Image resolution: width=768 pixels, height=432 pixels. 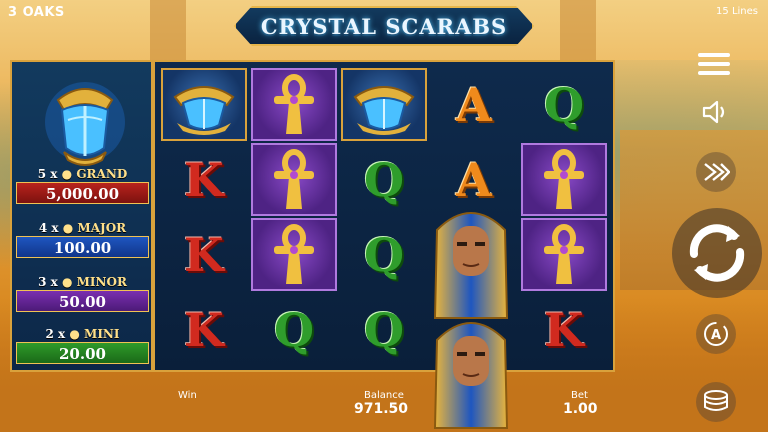 What do you see at coordinates (471, 320) in the screenshot?
I see `pharaoh-symbol-icon` at bounding box center [471, 320].